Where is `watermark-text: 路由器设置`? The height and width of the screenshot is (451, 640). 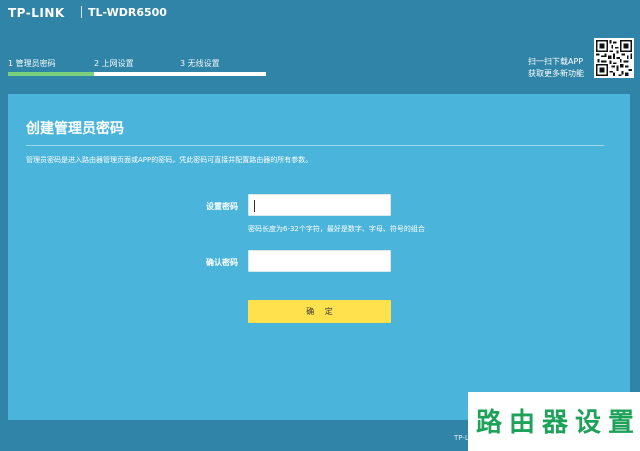 watermark-text: 路由器设置 is located at coordinates (558, 423).